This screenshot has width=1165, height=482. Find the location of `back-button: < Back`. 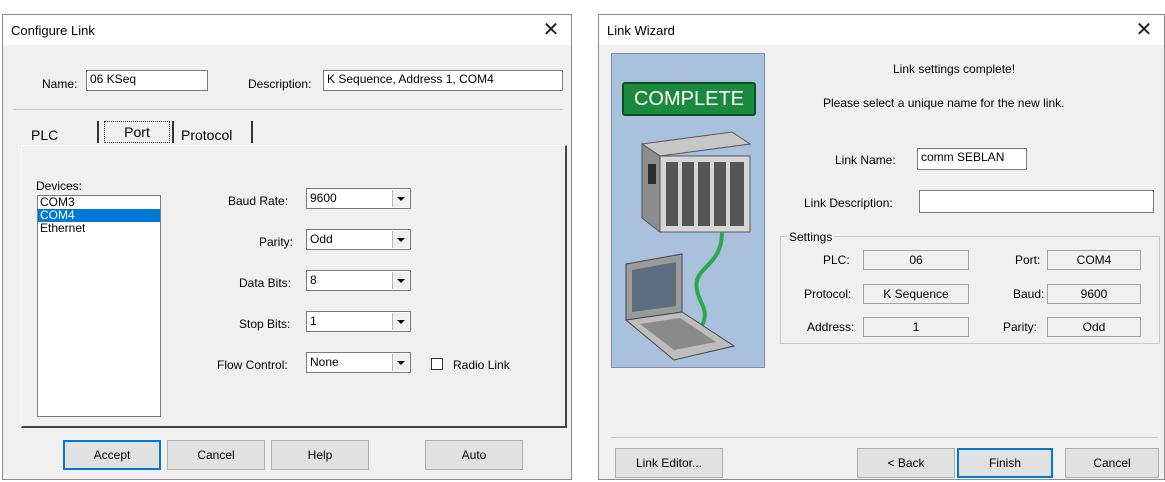

back-button: < Back is located at coordinates (906, 463).